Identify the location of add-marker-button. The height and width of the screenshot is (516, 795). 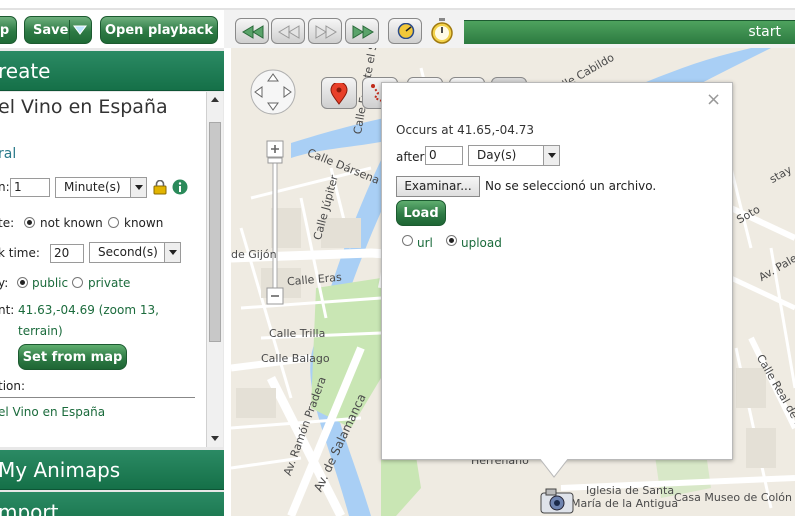
(339, 93).